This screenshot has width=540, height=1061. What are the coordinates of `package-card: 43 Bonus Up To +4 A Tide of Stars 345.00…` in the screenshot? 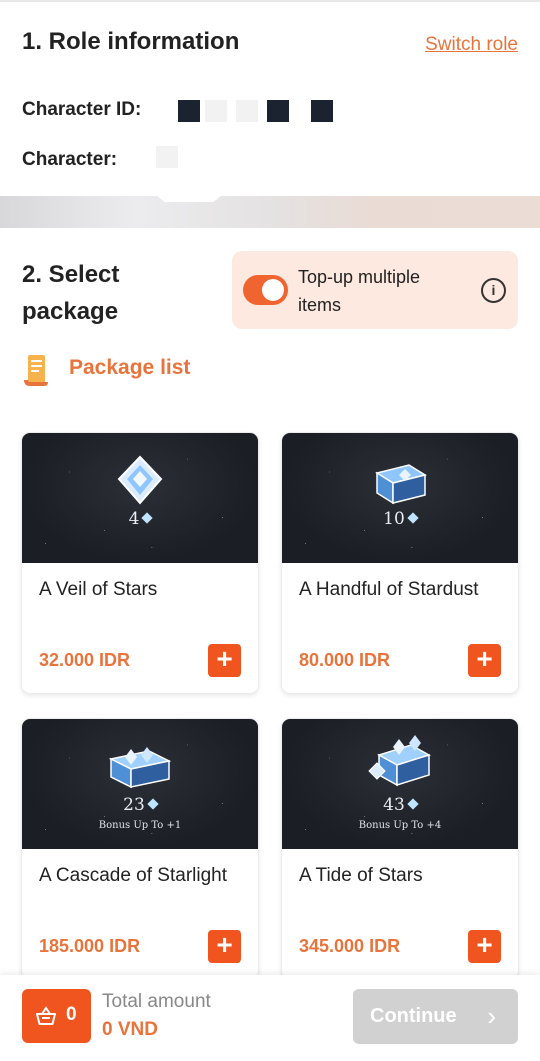 It's located at (400, 849).